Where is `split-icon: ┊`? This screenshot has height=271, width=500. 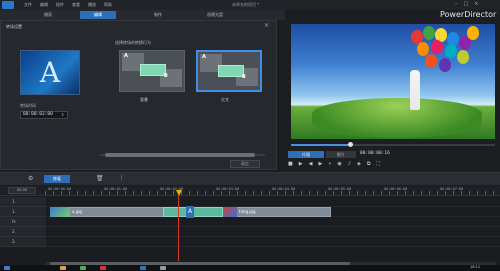
split-icon: ┊ is located at coordinates (121, 178).